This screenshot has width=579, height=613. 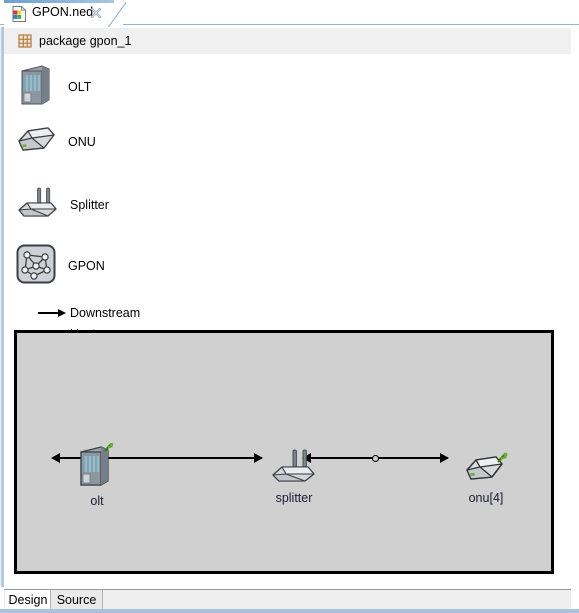 What do you see at coordinates (85, 41) in the screenshot?
I see `package-declaration-text: package gpon_1` at bounding box center [85, 41].